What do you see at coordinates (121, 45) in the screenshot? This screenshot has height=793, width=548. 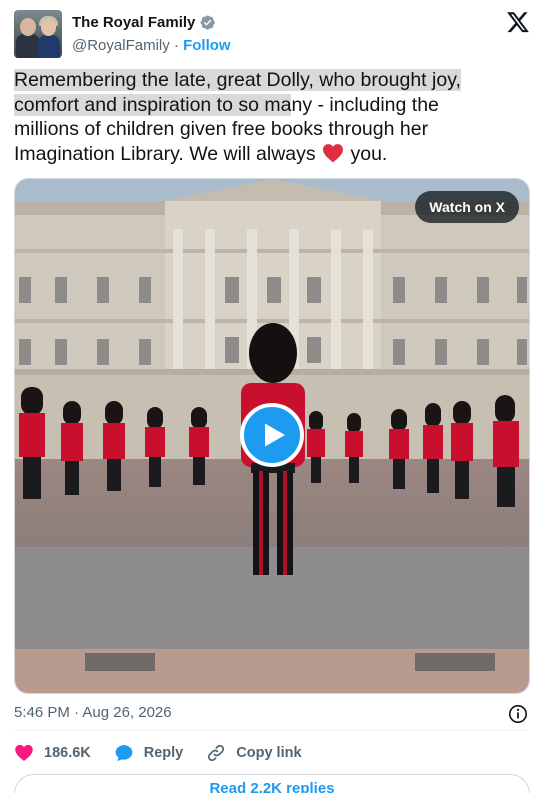 I see `author-handle: @RoyalFamily` at bounding box center [121, 45].